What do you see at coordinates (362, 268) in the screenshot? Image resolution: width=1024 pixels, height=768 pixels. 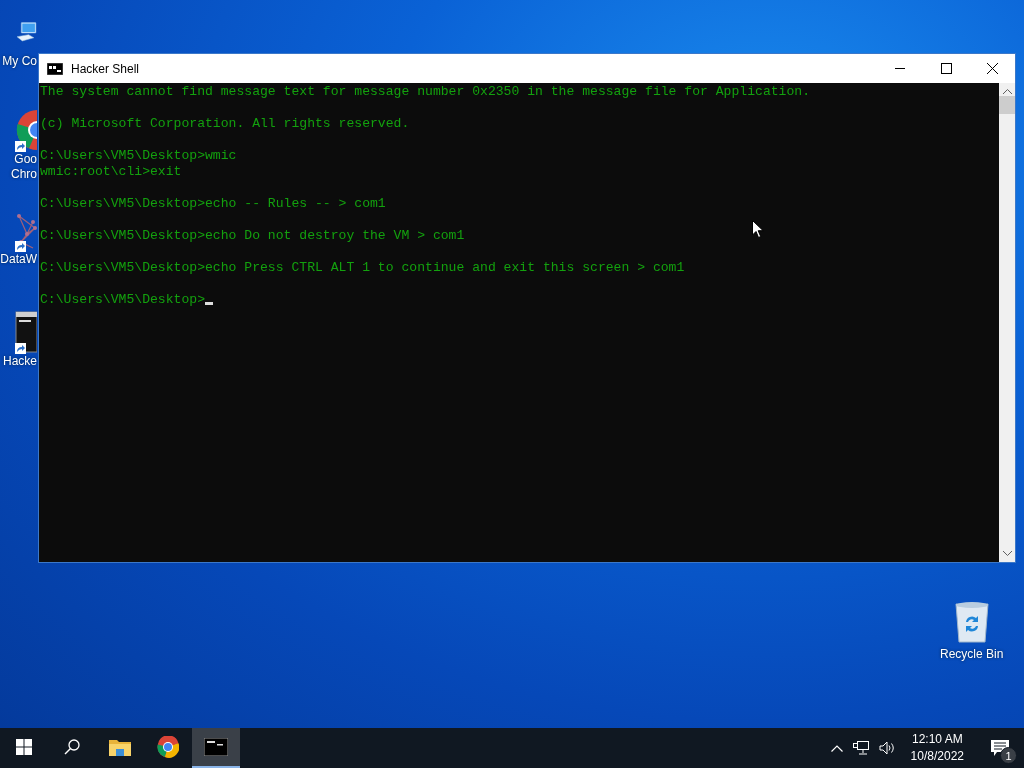 I see `console-line: C:\Users\VM5\Desktop>echo Press CTRL ALT 1 to continue and exit this screen > com1` at bounding box center [362, 268].